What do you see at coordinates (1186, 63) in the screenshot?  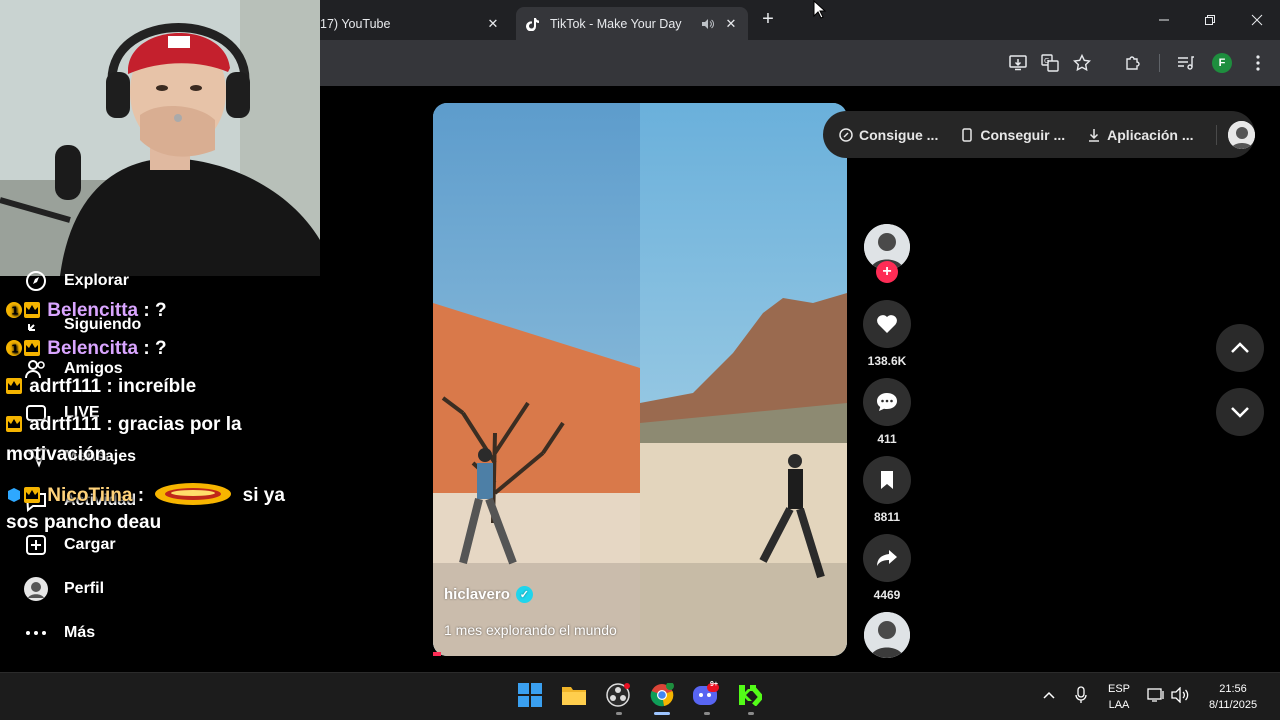 I see `media-controls-icon` at bounding box center [1186, 63].